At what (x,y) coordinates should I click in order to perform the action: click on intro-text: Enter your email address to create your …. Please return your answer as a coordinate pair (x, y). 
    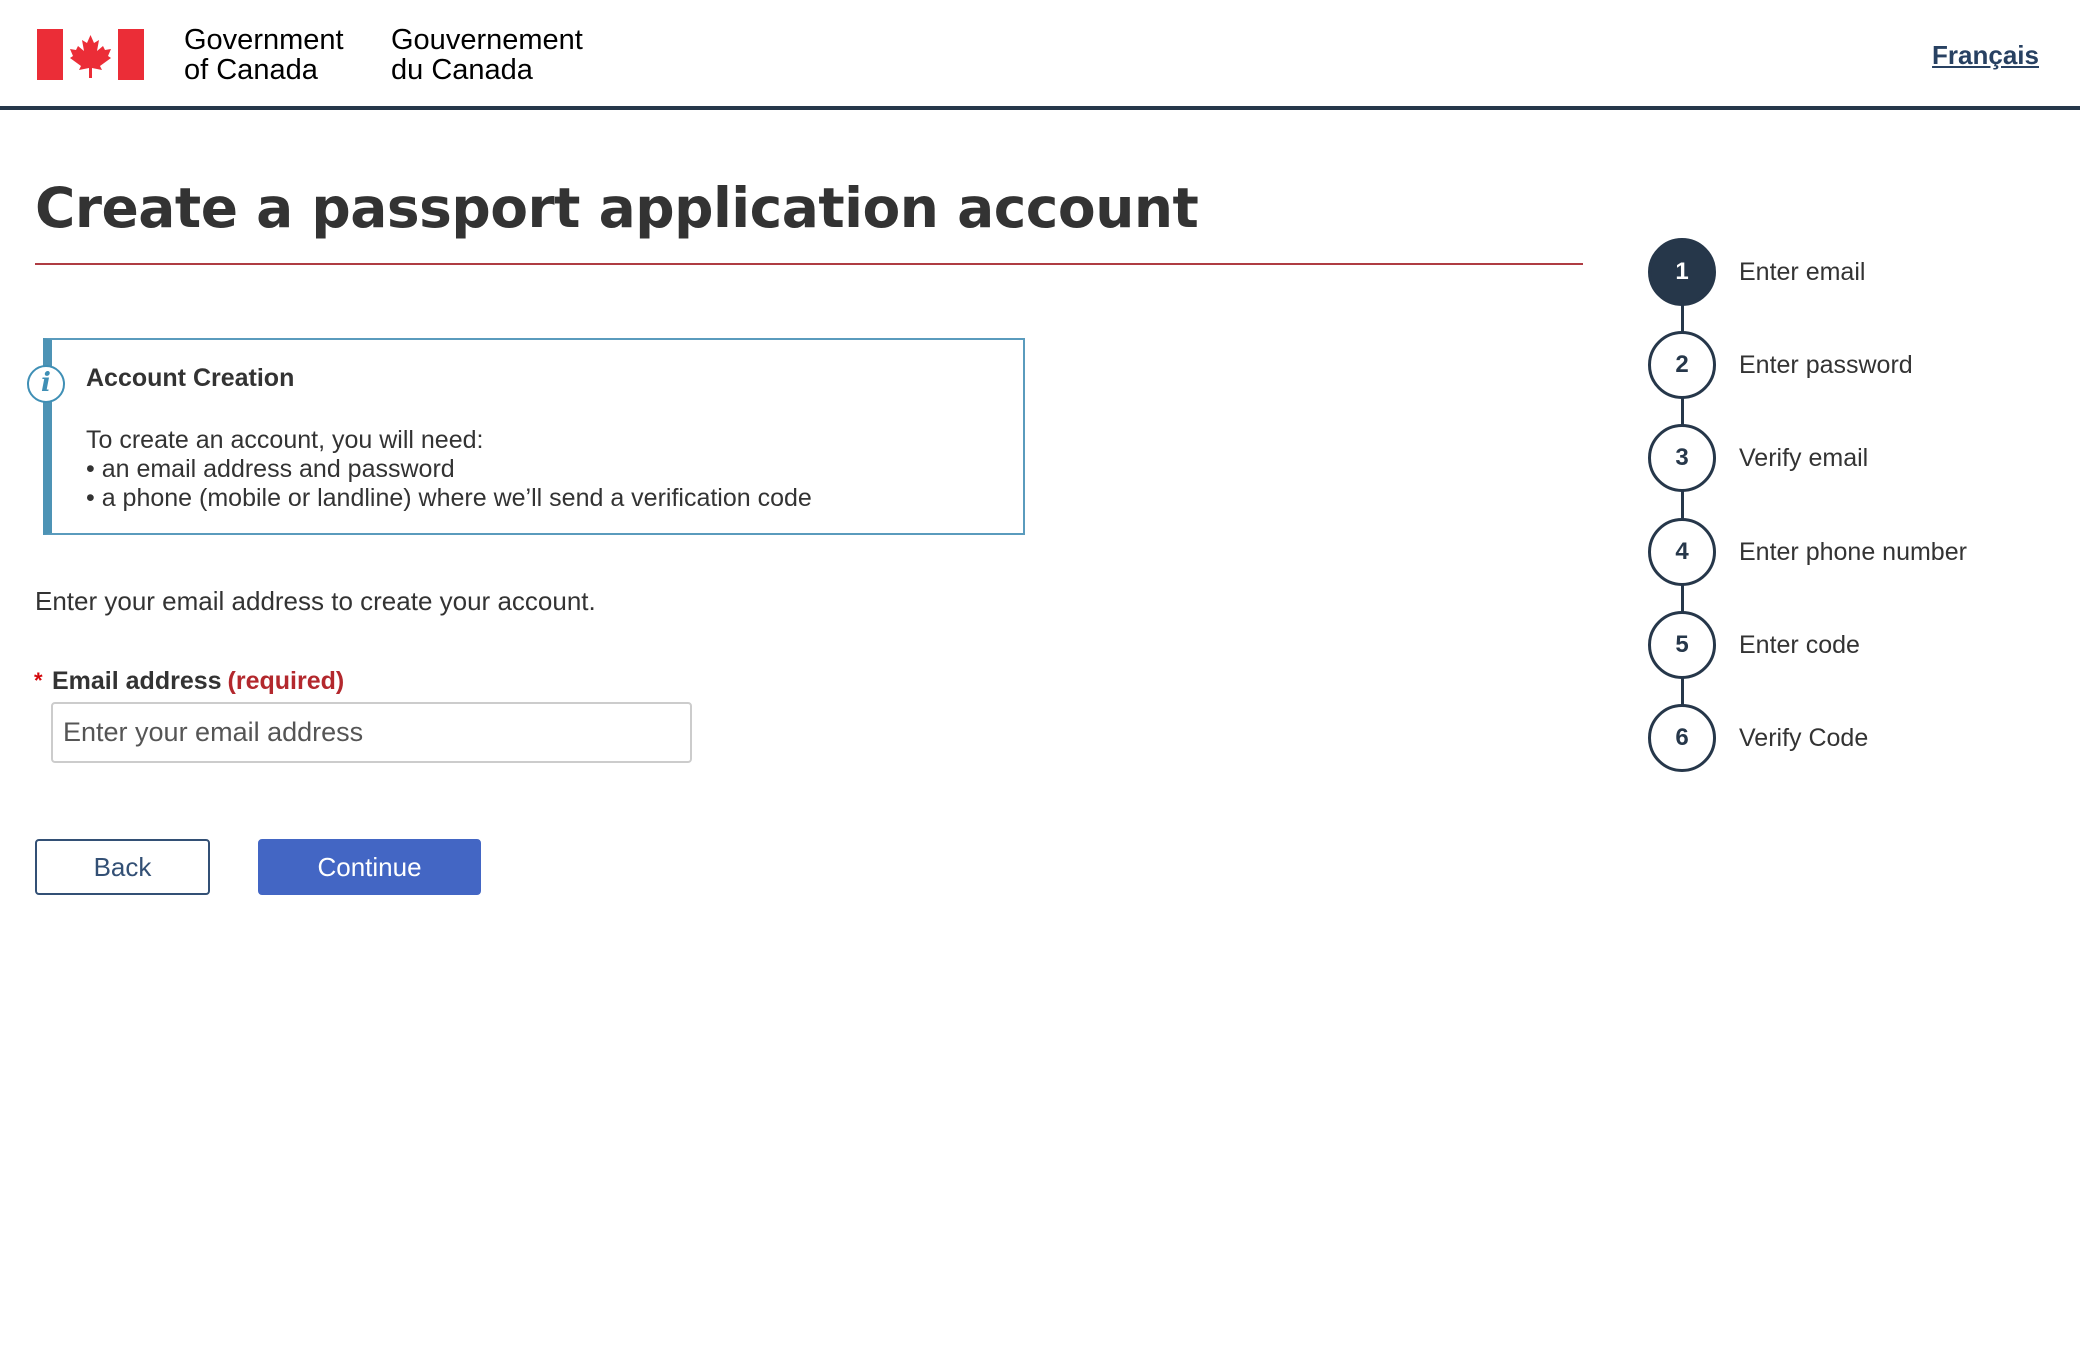
    Looking at the image, I should click on (315, 601).